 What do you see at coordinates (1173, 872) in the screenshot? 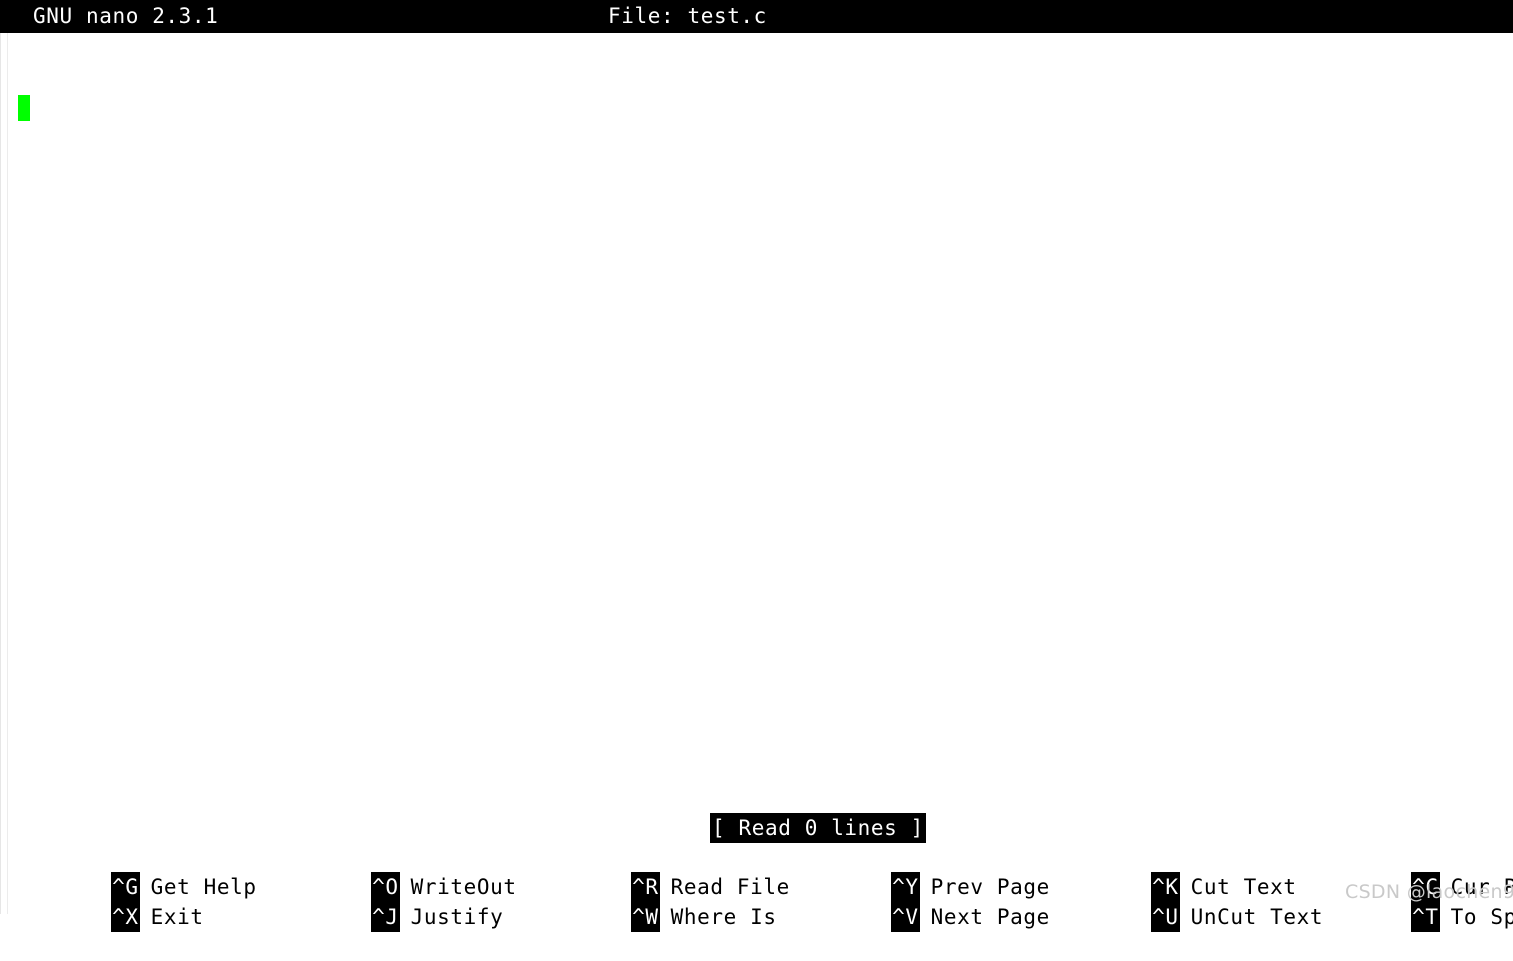
I see `shortcut-cut-text: ^K Cut Text` at bounding box center [1173, 872].